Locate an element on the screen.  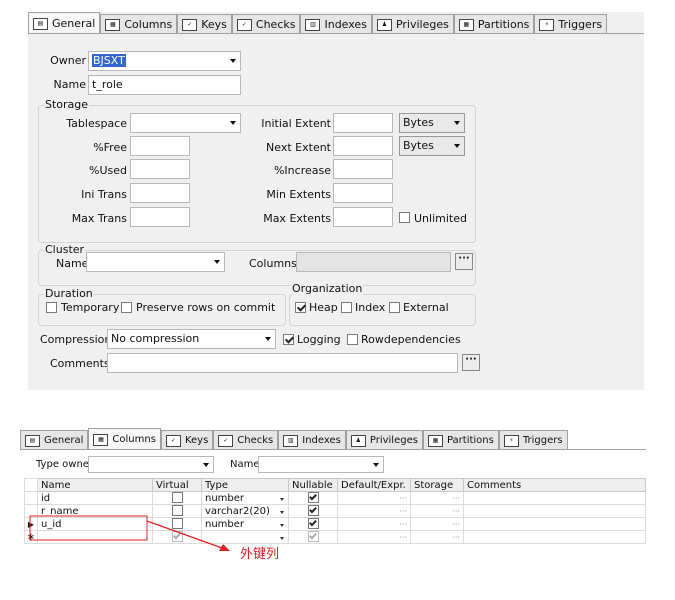
annotation-overlay: 外键列 is located at coordinates (154, 538).